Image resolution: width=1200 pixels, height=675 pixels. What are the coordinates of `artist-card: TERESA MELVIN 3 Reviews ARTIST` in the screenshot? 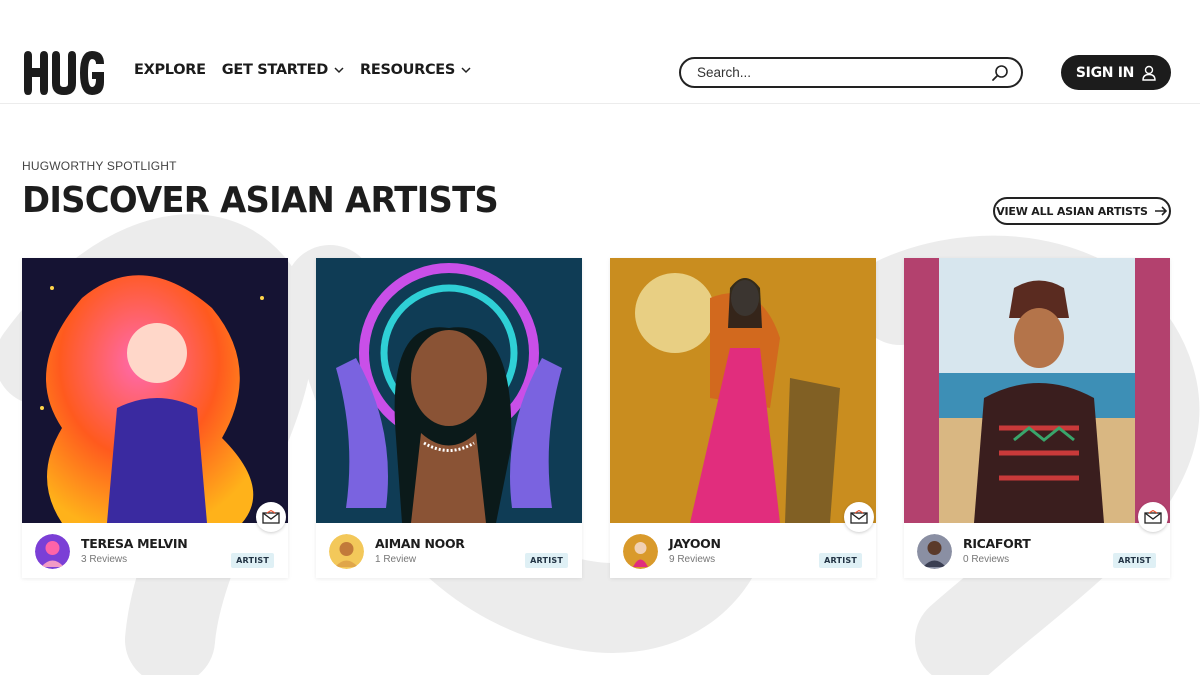 It's located at (155, 418).